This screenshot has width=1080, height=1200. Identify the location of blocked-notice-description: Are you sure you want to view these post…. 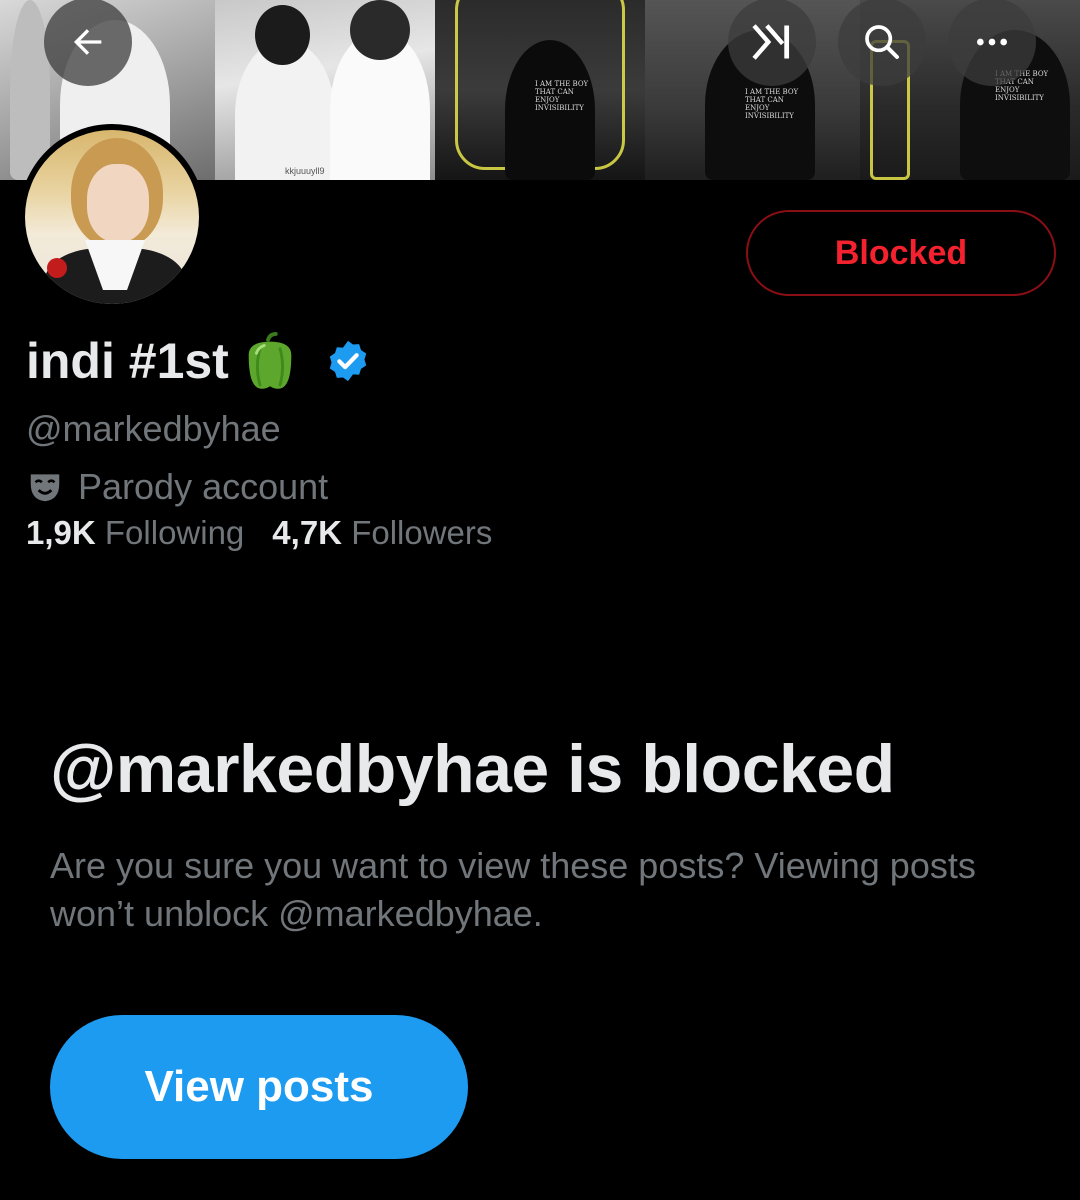
(513, 889).